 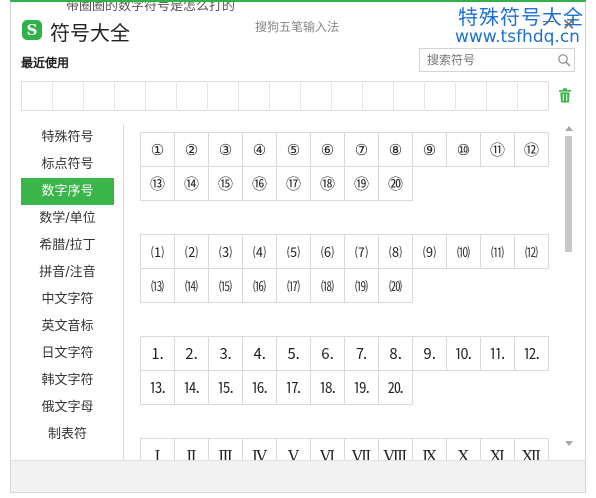 What do you see at coordinates (260, 184) in the screenshot?
I see `symbol-cell: ⑯` at bounding box center [260, 184].